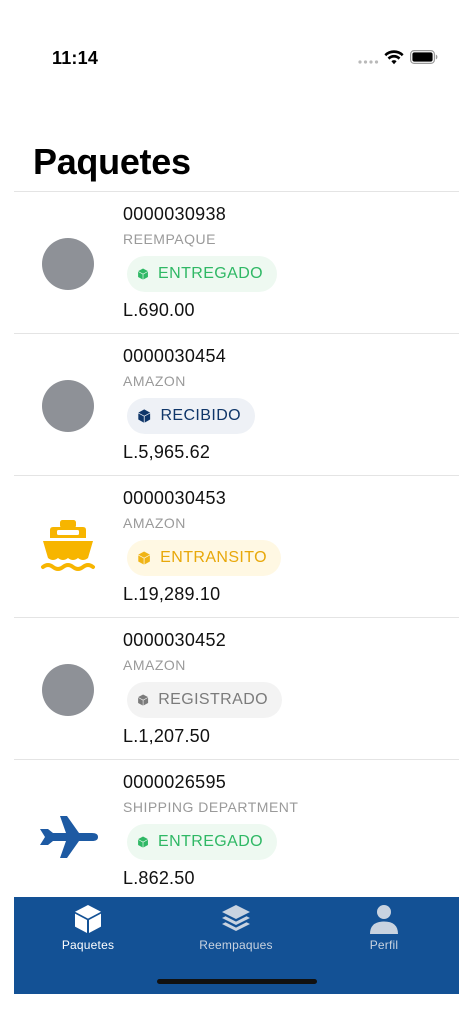  What do you see at coordinates (112, 161) in the screenshot?
I see `page-title: Paquetes` at bounding box center [112, 161].